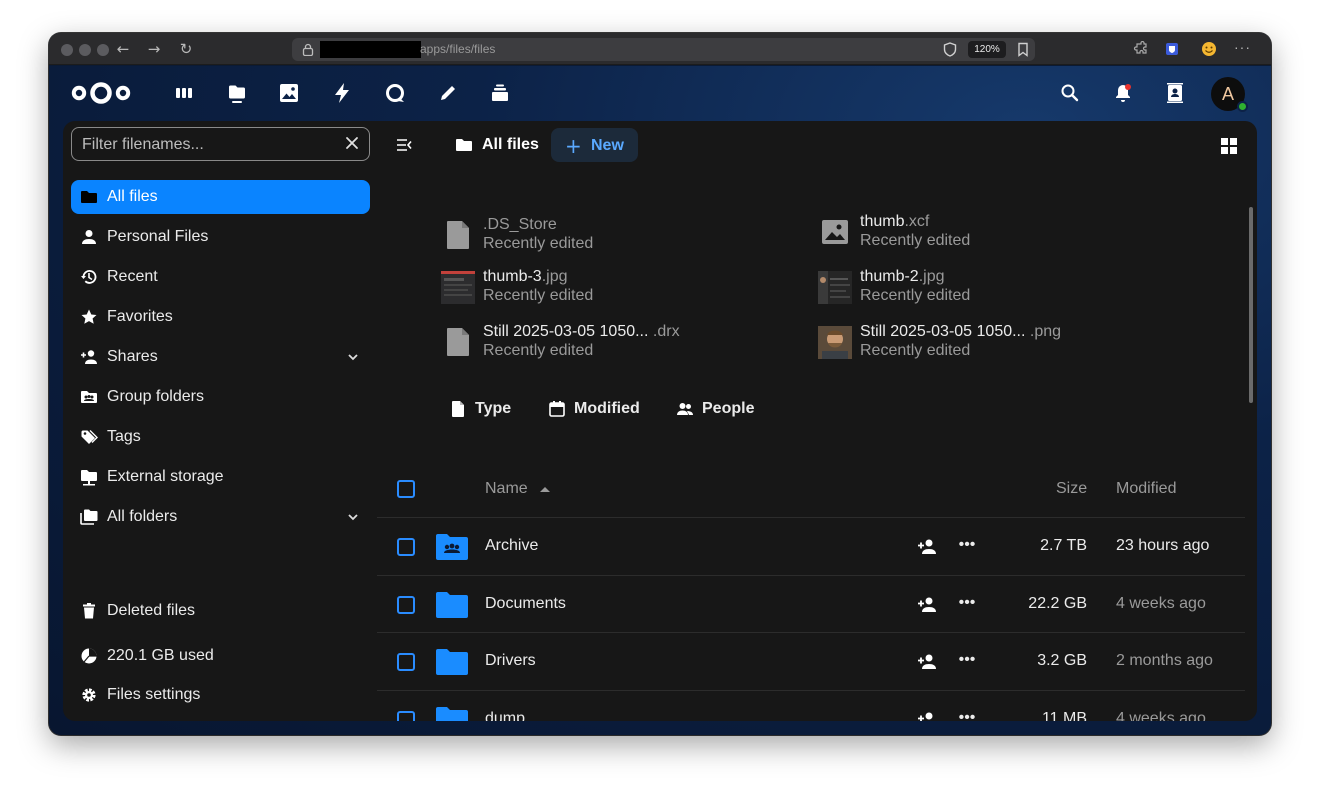  Describe the element at coordinates (1023, 49) in the screenshot. I see `reader-icon` at that location.